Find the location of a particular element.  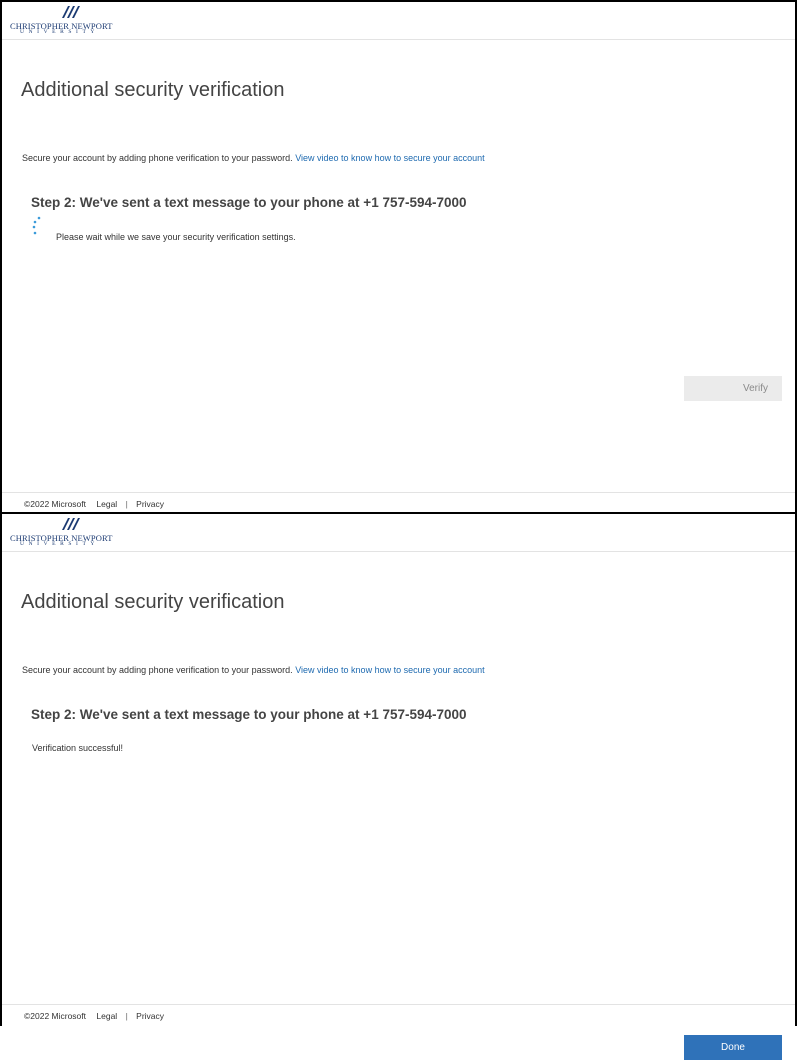

done-button: Done is located at coordinates (733, 1047).